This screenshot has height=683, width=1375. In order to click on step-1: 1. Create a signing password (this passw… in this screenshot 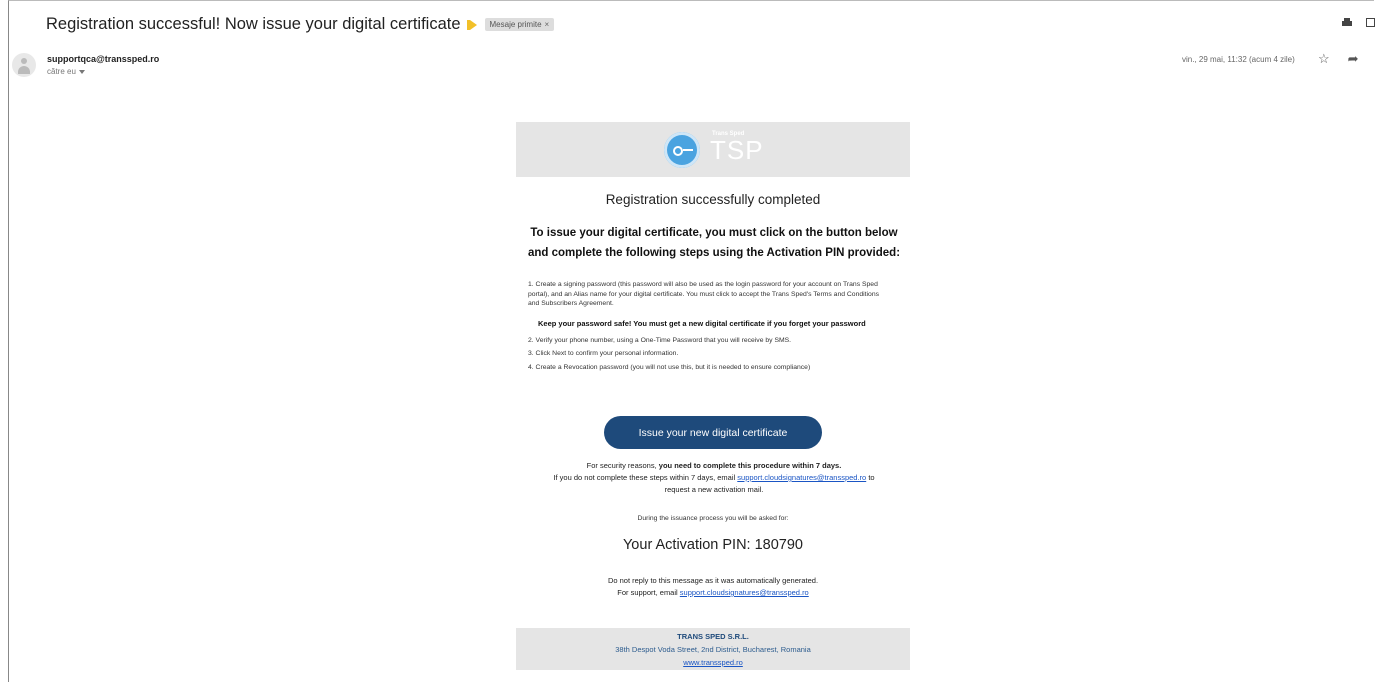, I will do `click(704, 294)`.